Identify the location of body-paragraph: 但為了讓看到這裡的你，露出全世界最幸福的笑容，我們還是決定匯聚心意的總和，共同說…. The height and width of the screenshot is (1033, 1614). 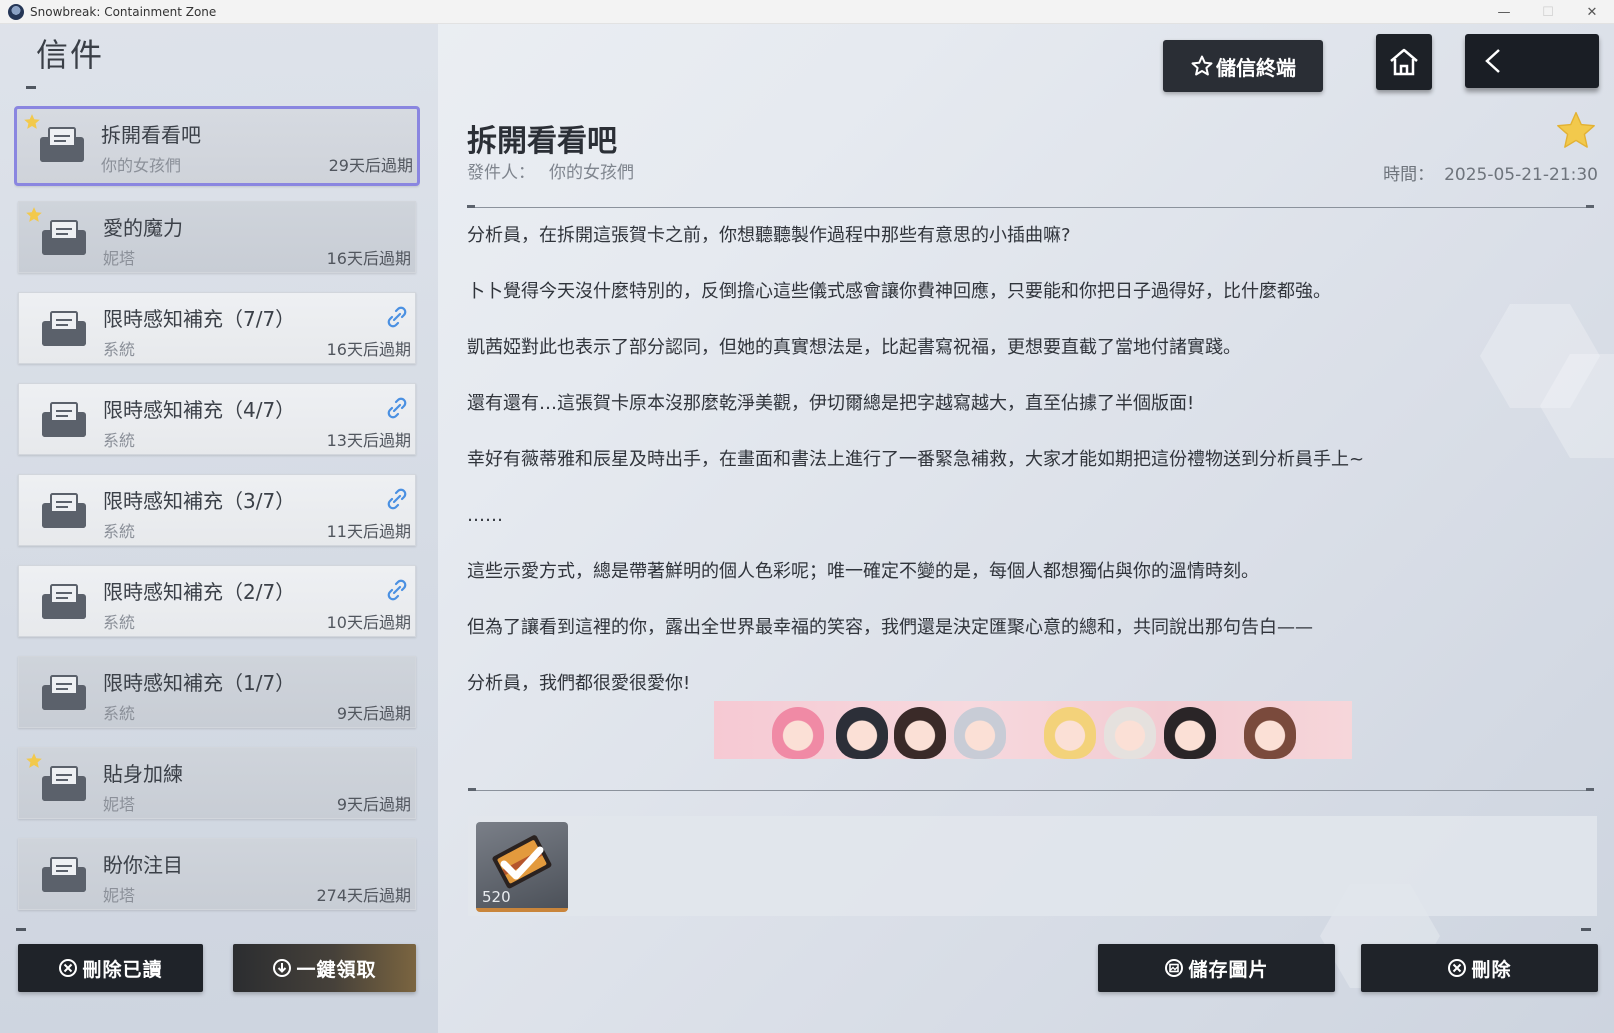
(890, 627).